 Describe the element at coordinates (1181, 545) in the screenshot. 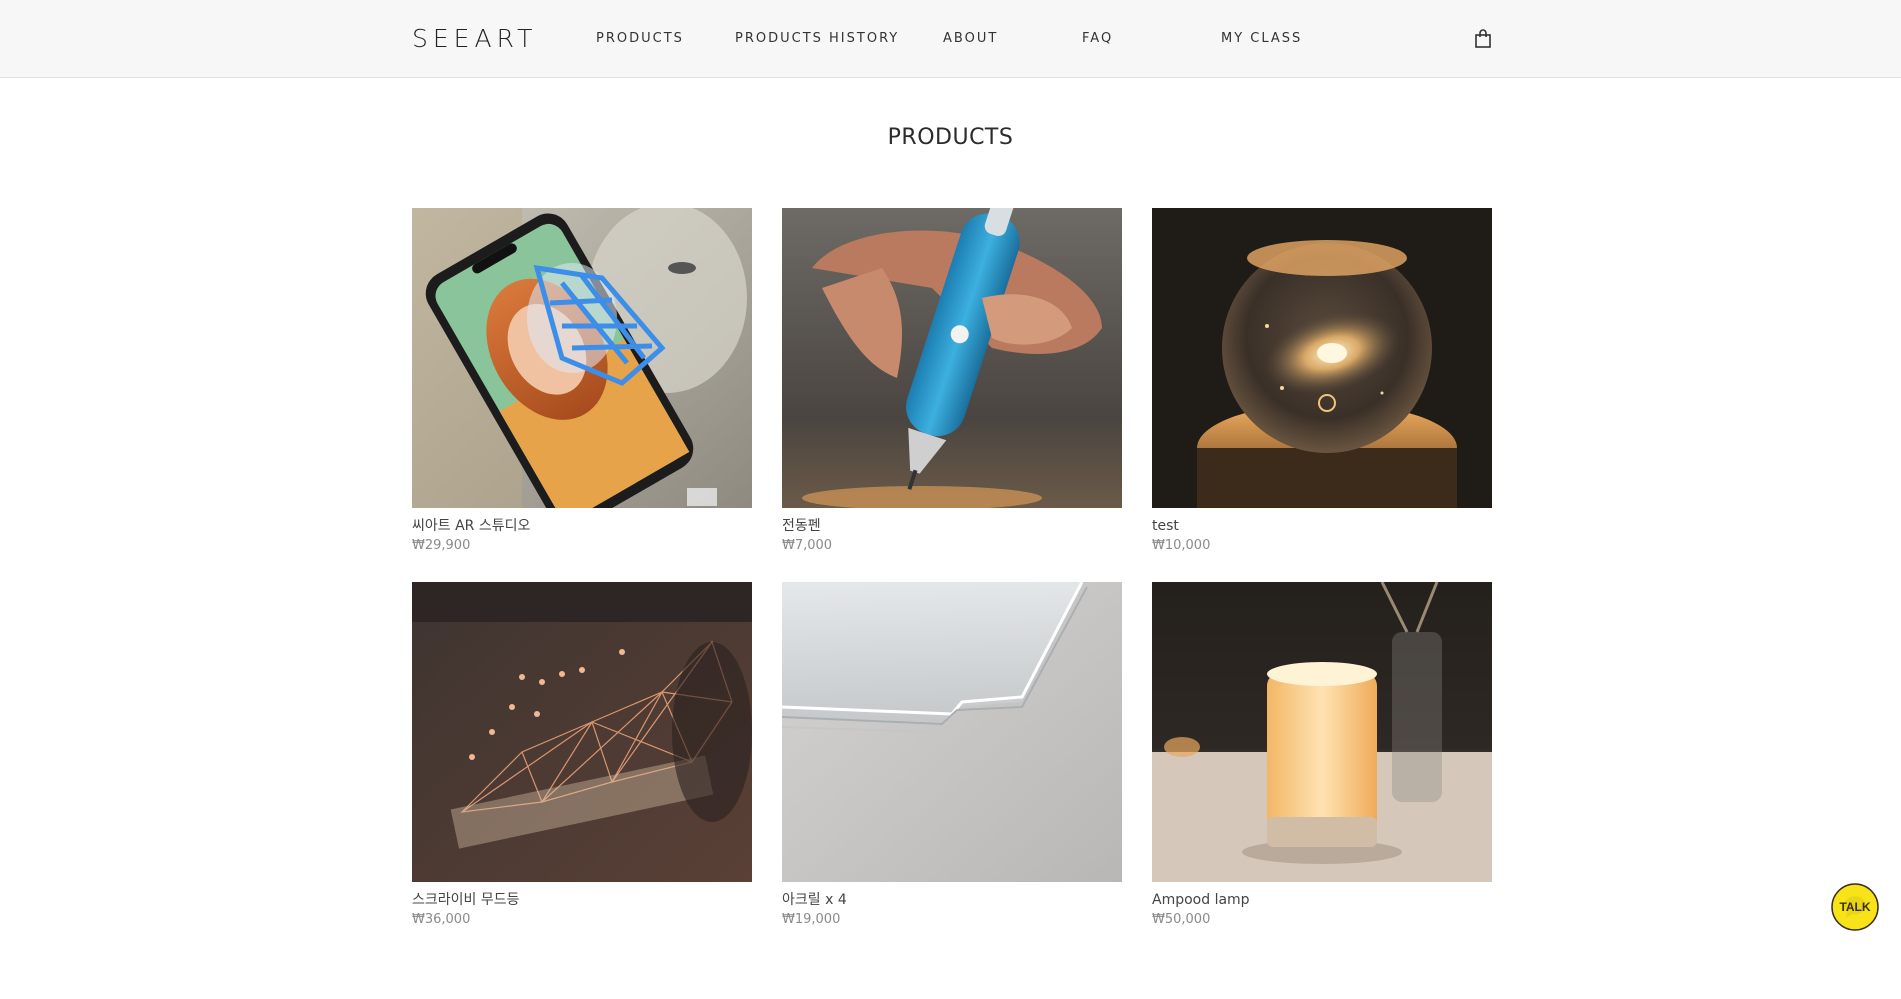

I see `product-price: ₩10,000` at that location.